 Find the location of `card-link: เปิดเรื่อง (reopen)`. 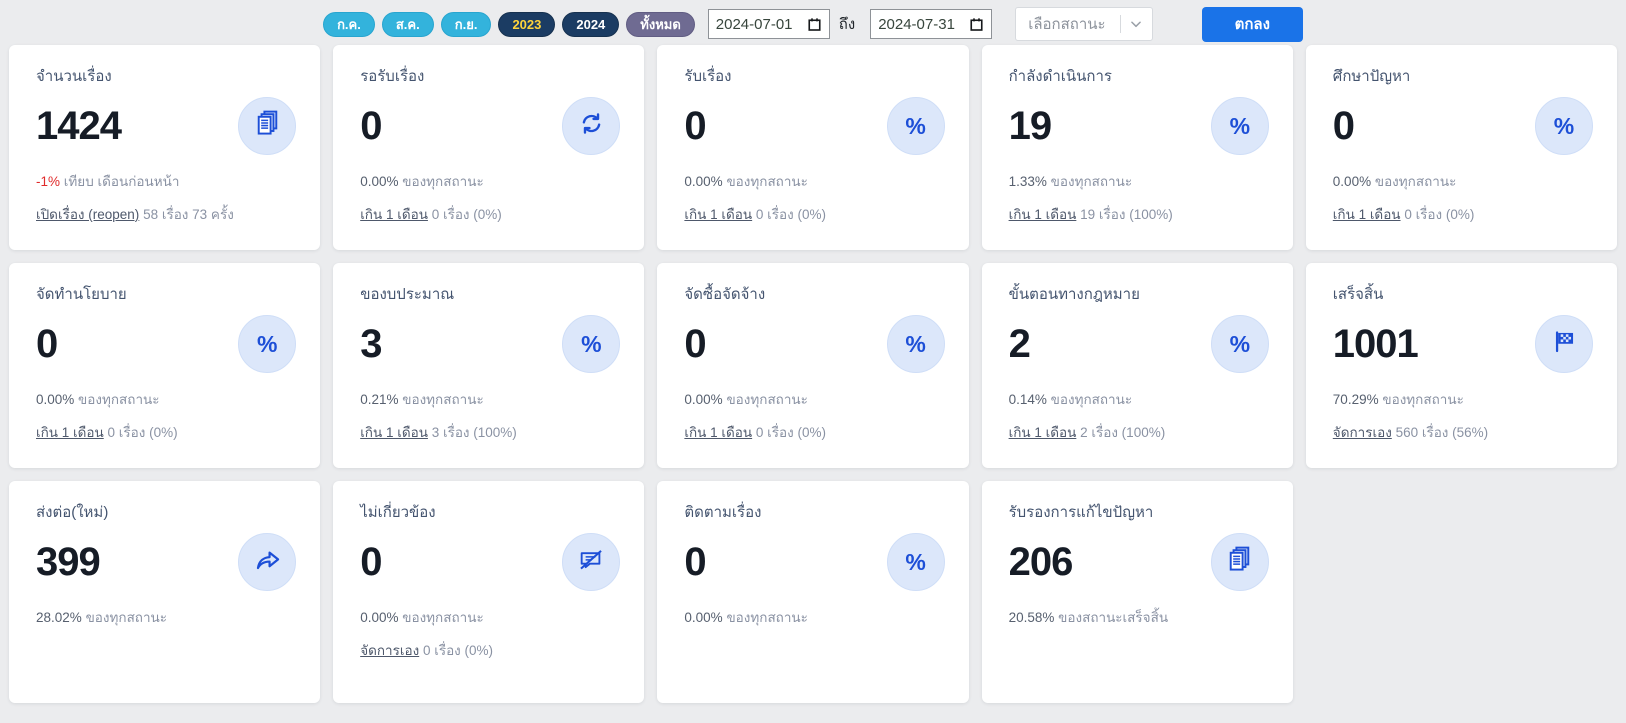

card-link: เปิดเรื่อง (reopen) is located at coordinates (87, 214).